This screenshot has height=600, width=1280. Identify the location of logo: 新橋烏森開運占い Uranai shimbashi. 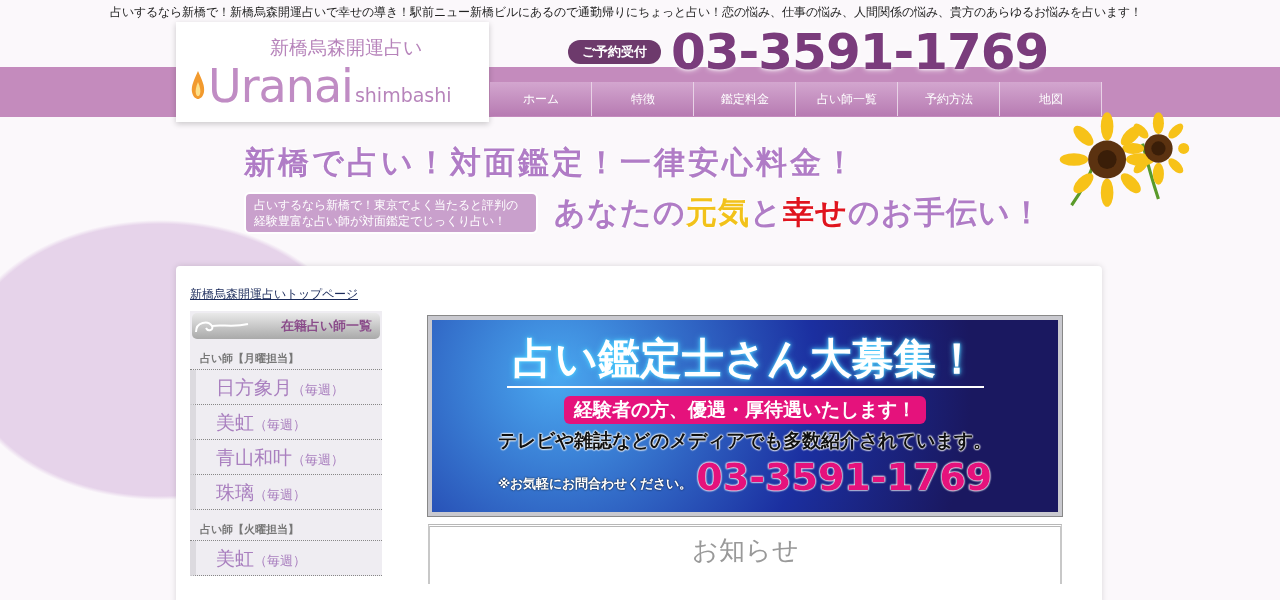
(332, 72).